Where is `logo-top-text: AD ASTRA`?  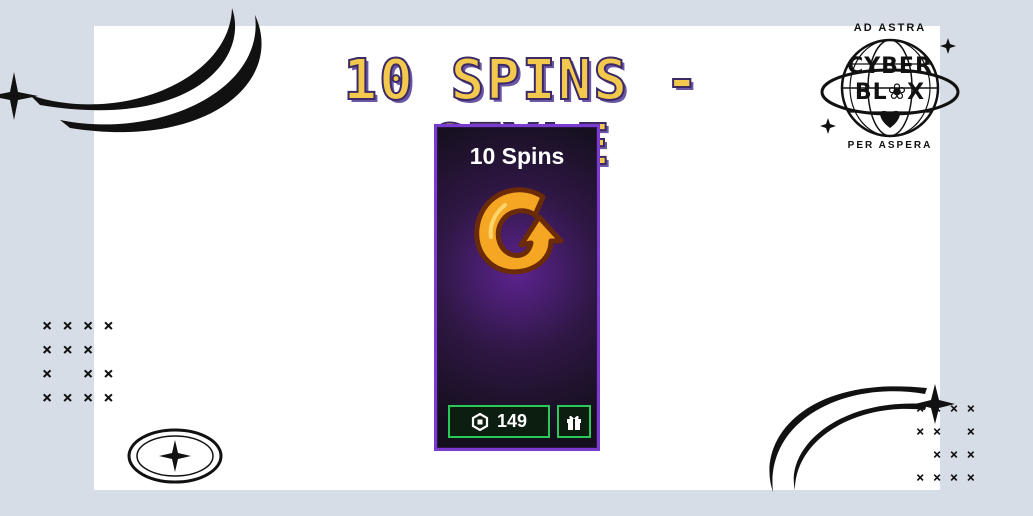 logo-top-text: AD ASTRA is located at coordinates (890, 28).